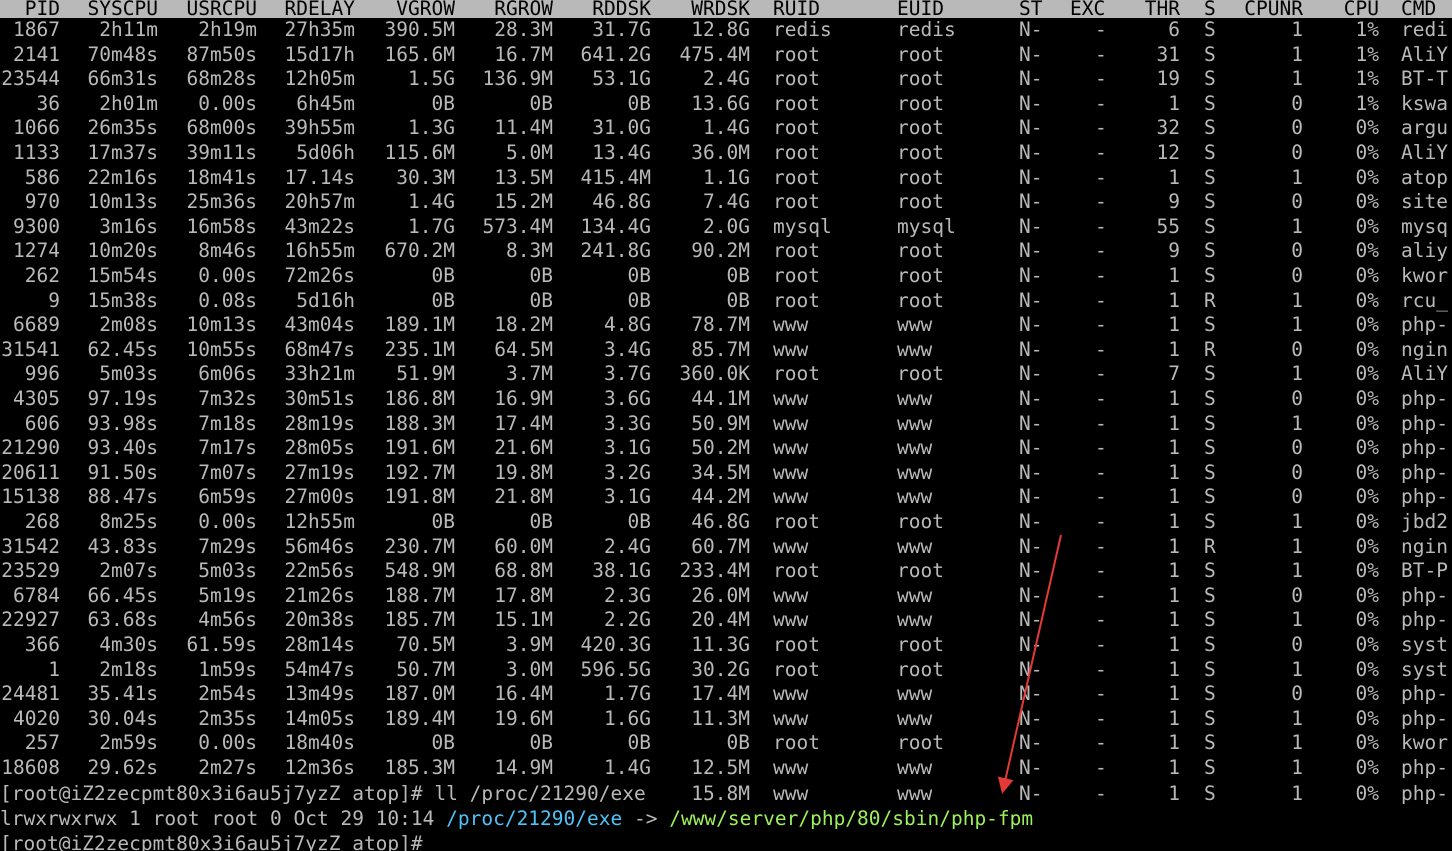  Describe the element at coordinates (128, 226) in the screenshot. I see `cell-syscpu: 3m16s` at that location.